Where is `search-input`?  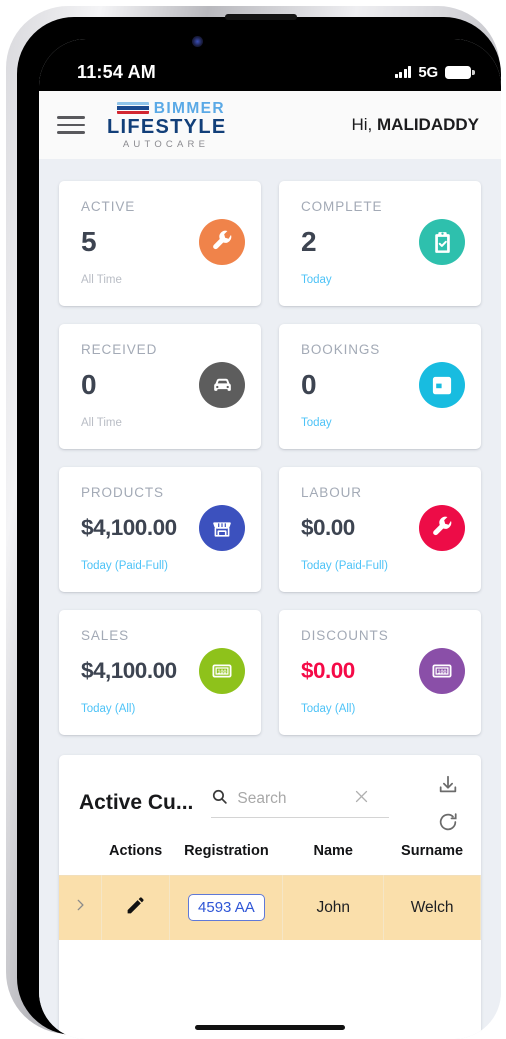
search-input is located at coordinates (291, 799).